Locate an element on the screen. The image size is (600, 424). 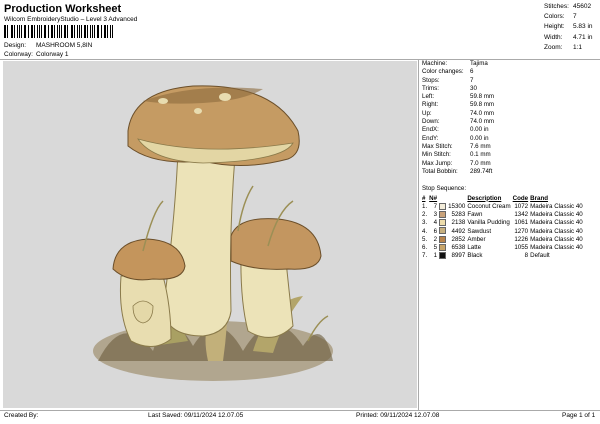
spec-value: 59.8 mm is located at coordinates (482, 105).